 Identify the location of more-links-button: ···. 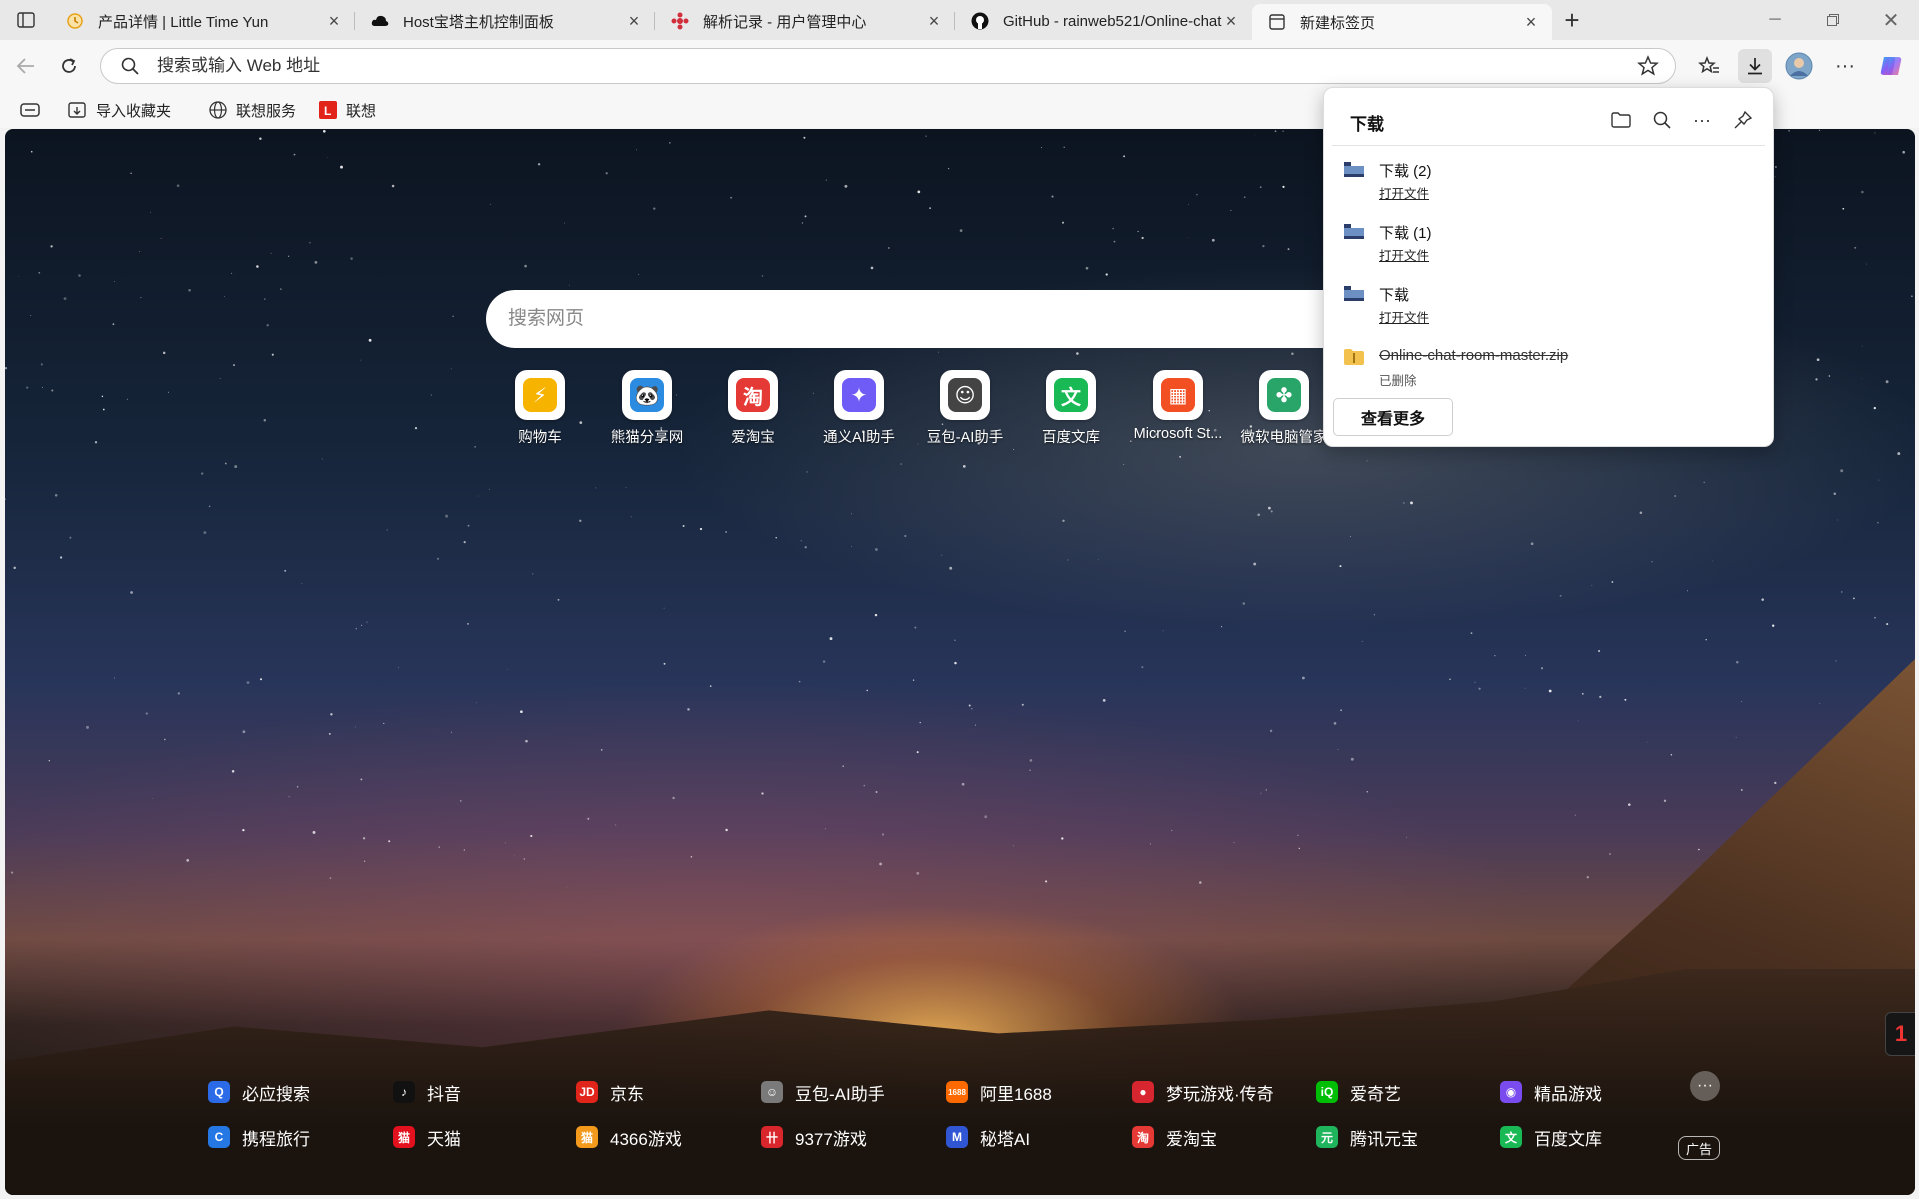
(1705, 1086).